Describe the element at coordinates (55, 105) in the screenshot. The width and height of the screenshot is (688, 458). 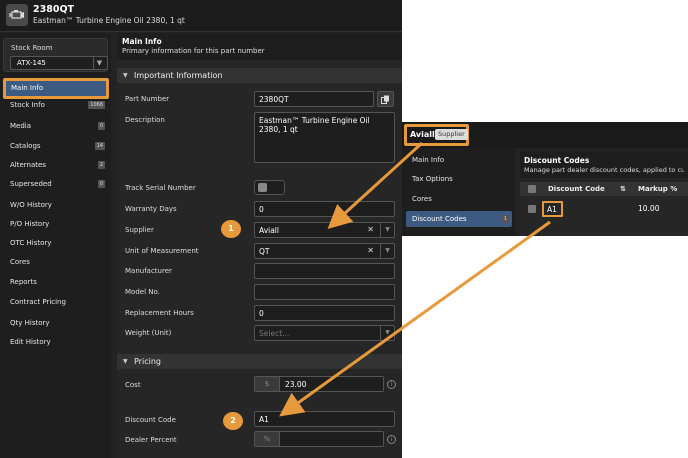
I see `sidebar-item-stock-info: Stock Info 1068` at that location.